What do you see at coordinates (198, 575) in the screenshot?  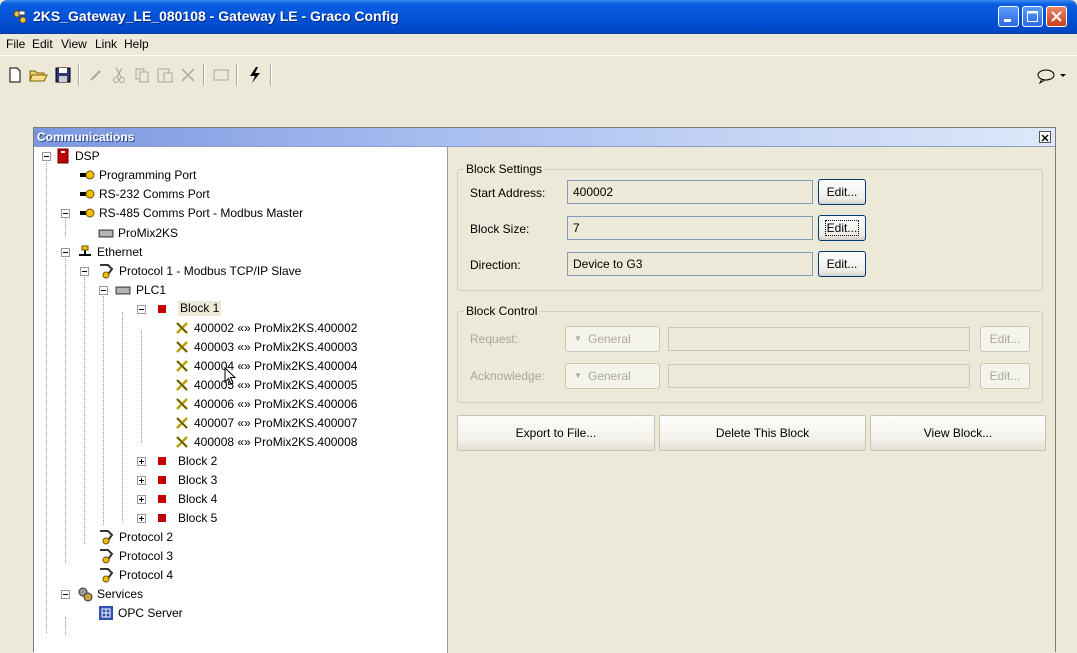 I see `tree-node-protocol4: Protocol 4` at bounding box center [198, 575].